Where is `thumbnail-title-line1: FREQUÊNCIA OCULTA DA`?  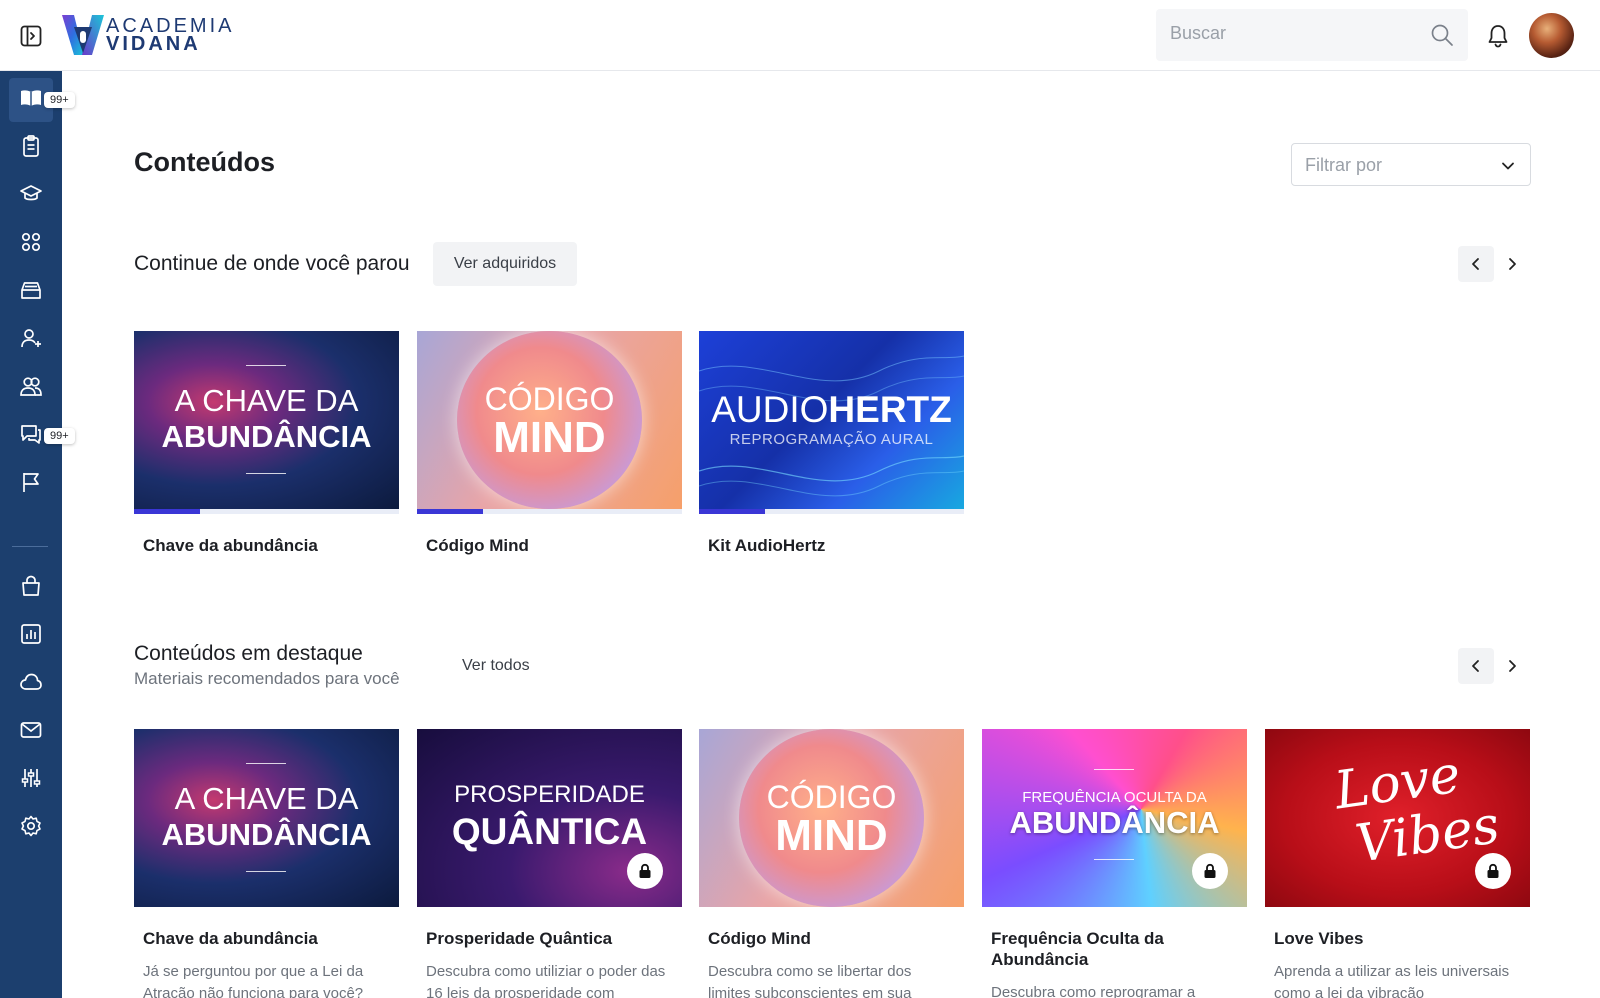
thumbnail-title-line1: FREQUÊNCIA OCULTA DA is located at coordinates (1114, 797).